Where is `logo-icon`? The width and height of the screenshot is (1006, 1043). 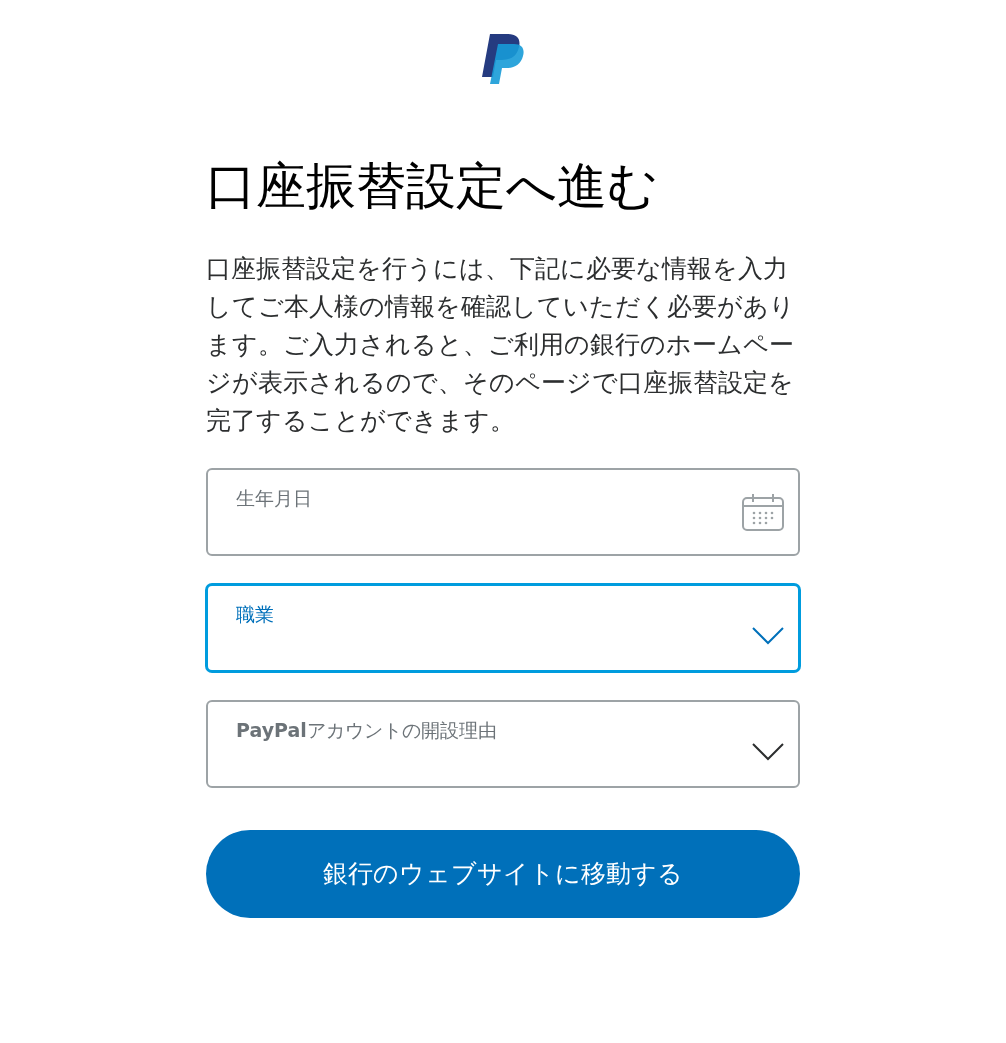 logo-icon is located at coordinates (503, 59).